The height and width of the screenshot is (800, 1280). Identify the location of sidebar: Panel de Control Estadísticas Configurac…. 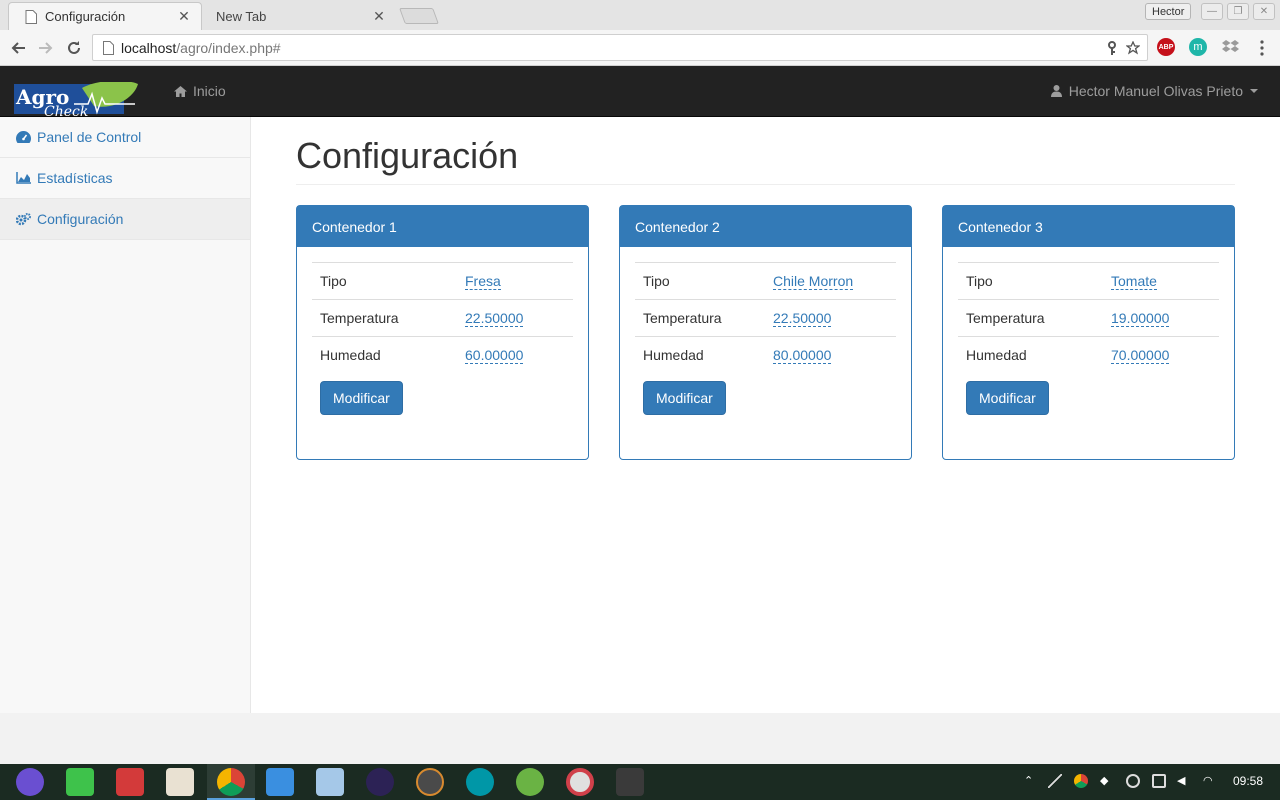
(125, 415).